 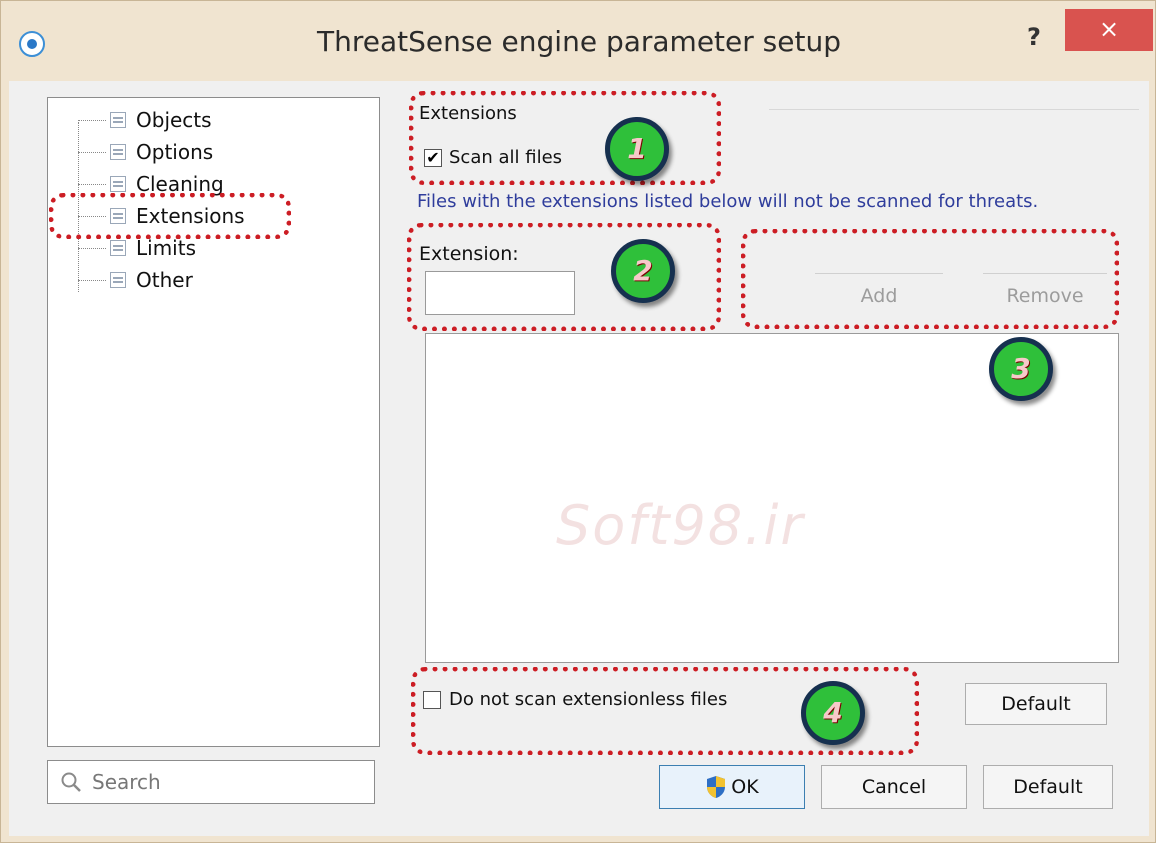 I want to click on default-button: Default, so click(x=1048, y=787).